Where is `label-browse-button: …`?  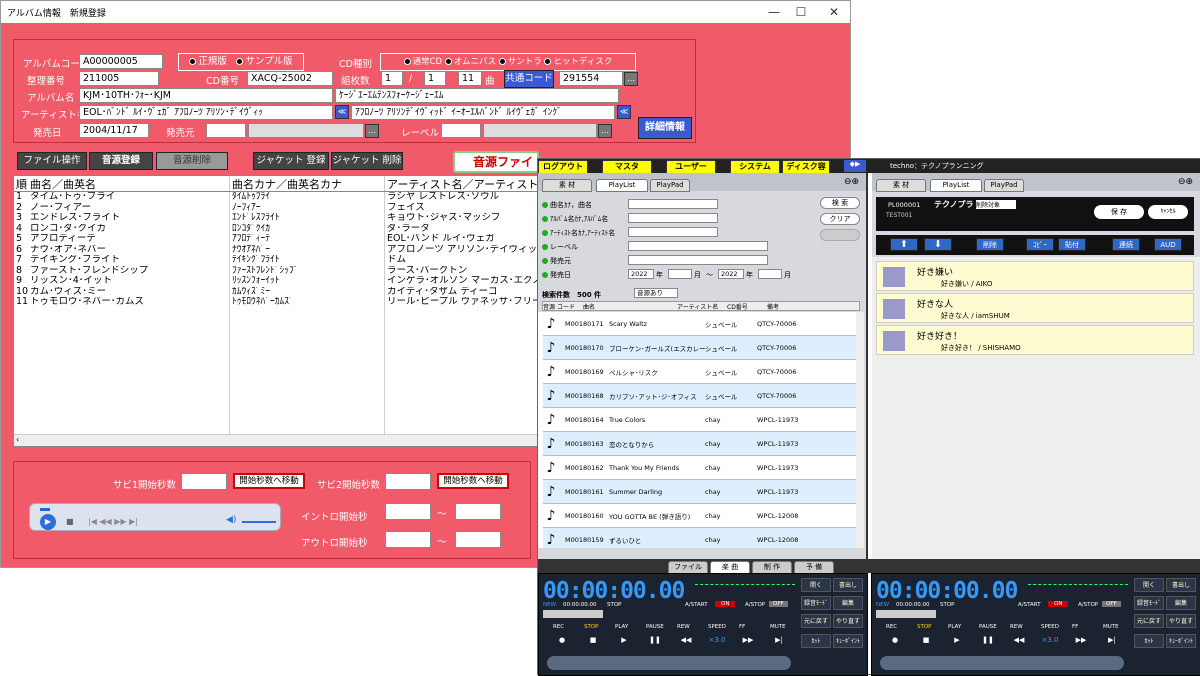
label-browse-button: … is located at coordinates (605, 131).